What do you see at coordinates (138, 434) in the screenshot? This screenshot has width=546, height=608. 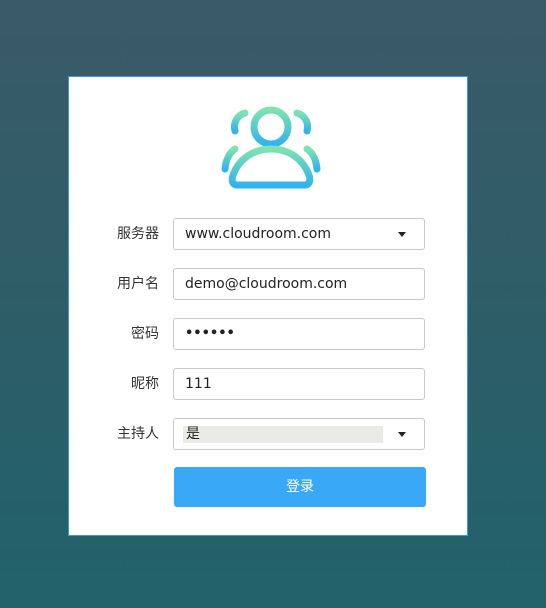 I see `host-label: 主持人` at bounding box center [138, 434].